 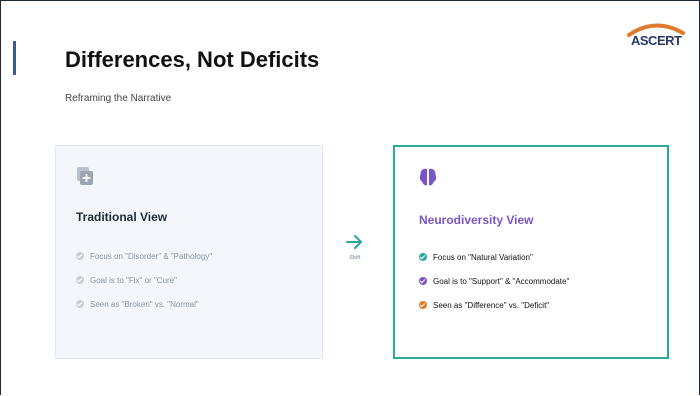 I want to click on brain-icon, so click(x=428, y=179).